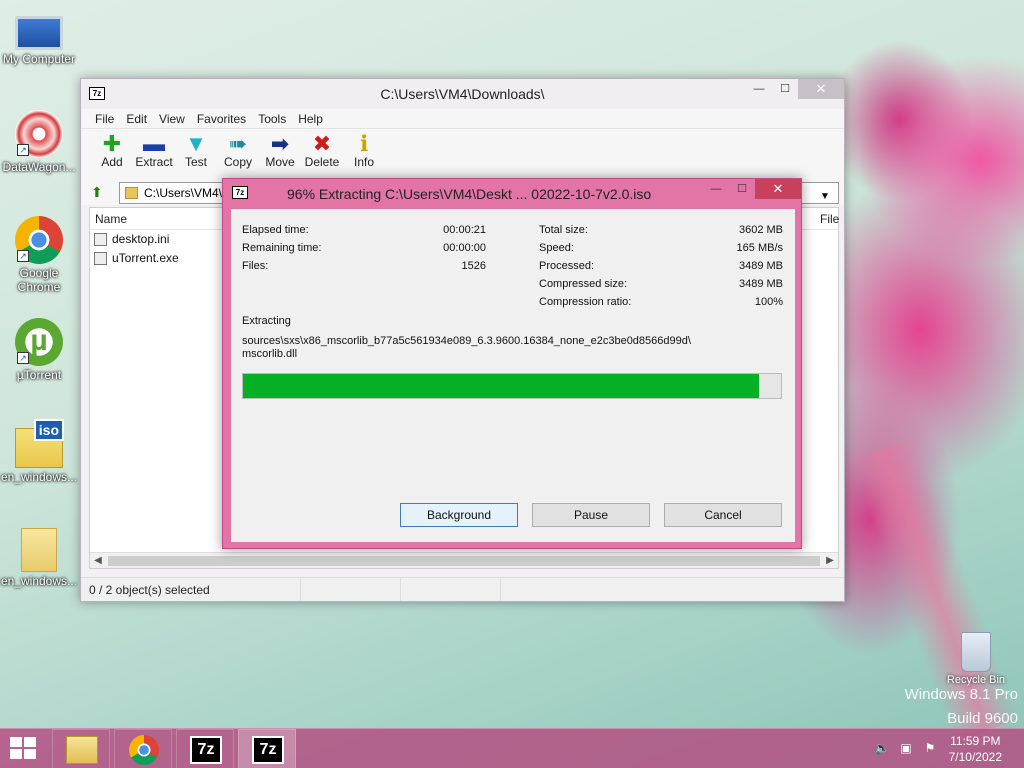 This screenshot has height=768, width=1024. Describe the element at coordinates (583, 284) in the screenshot. I see `compressed-size-label: Compressed size:` at that location.